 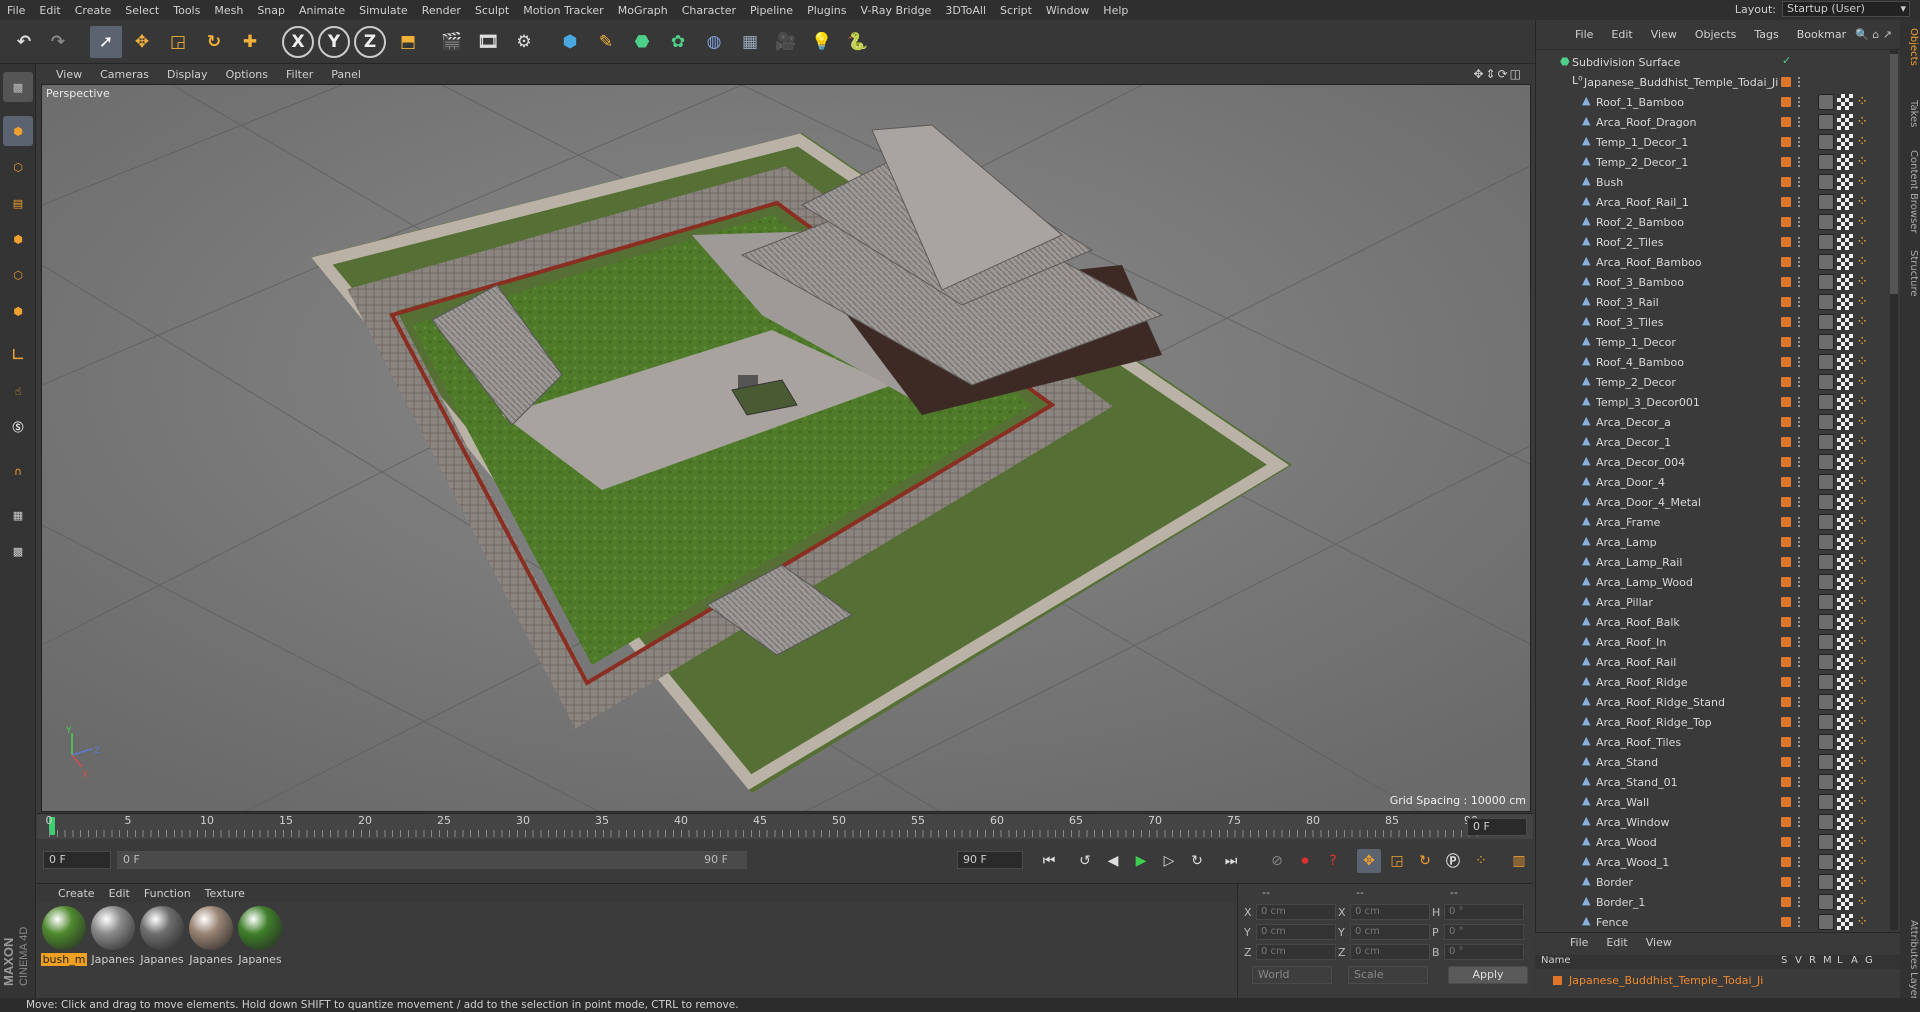 I want to click on model-mode-icon: ⬢, so click(x=18, y=131).